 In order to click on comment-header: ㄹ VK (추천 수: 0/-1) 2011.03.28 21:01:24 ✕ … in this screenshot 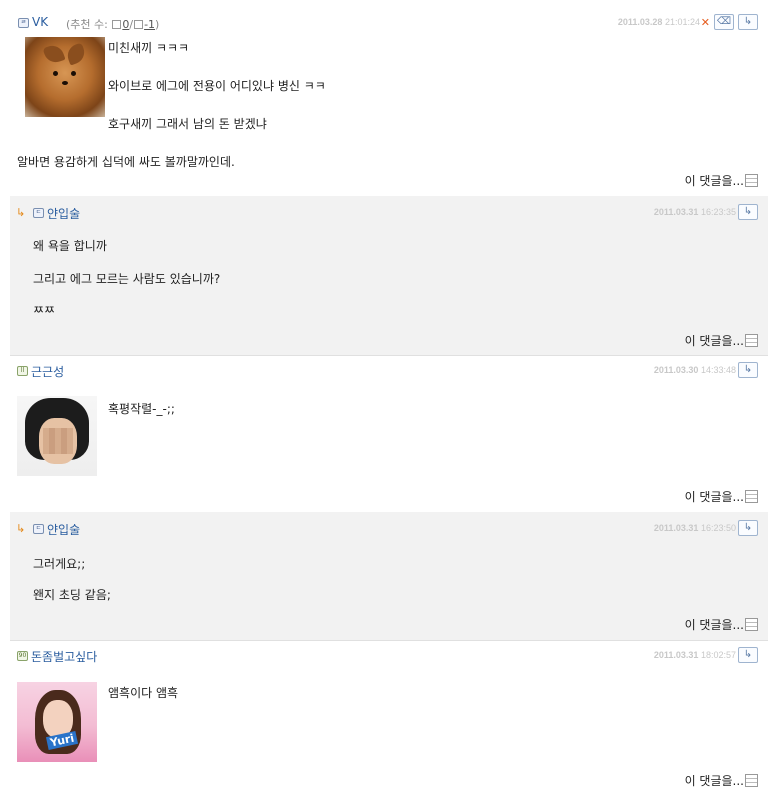, I will do `click(389, 23)`.